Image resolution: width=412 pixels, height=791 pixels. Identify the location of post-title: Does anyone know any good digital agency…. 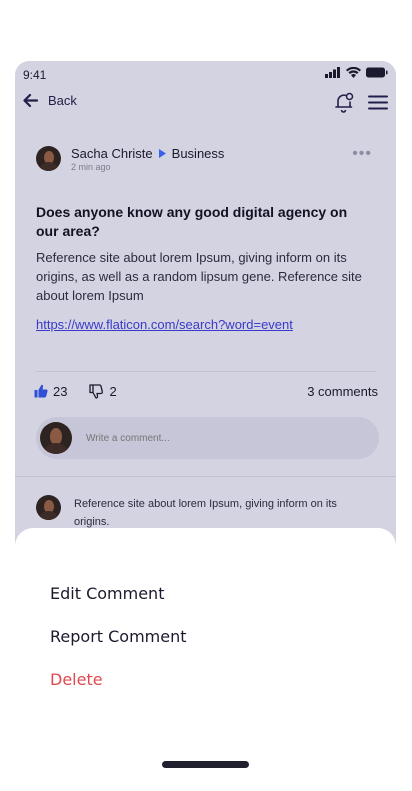
(192, 221).